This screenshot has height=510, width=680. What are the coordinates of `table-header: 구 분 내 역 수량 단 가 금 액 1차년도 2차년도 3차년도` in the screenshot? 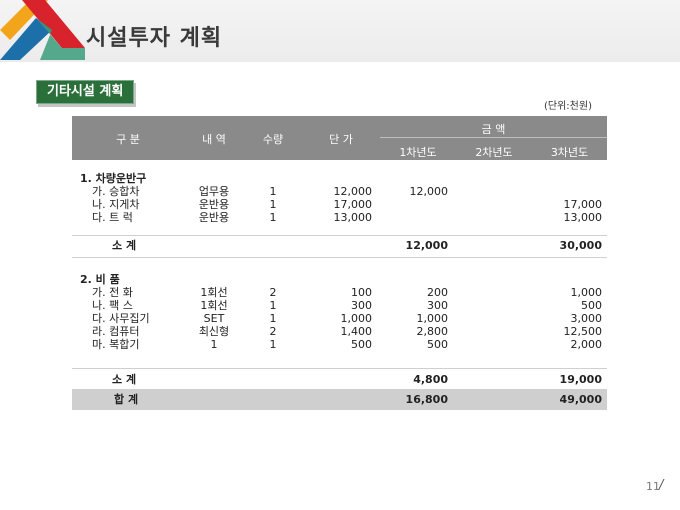 It's located at (339, 138).